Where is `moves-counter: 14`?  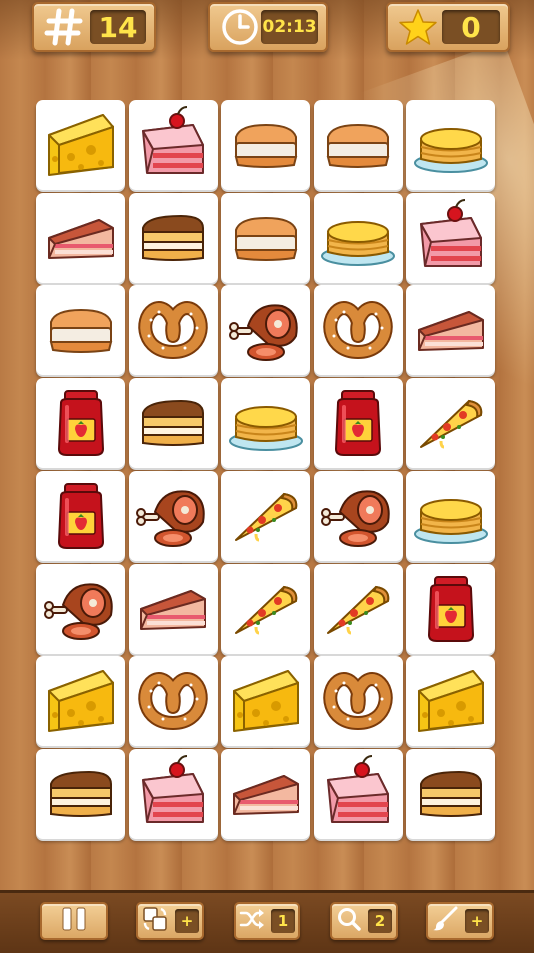 moves-counter: 14 is located at coordinates (94, 27).